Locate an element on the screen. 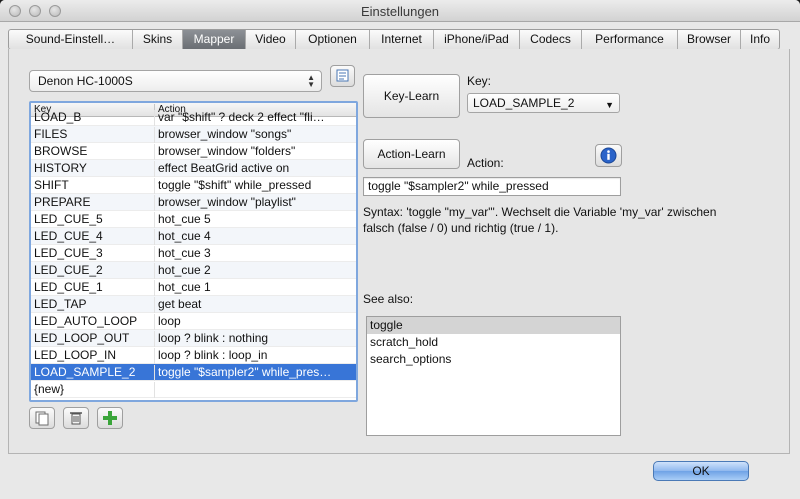 The width and height of the screenshot is (800, 499). device-select-value: Denon HC-1000S is located at coordinates (85, 81).